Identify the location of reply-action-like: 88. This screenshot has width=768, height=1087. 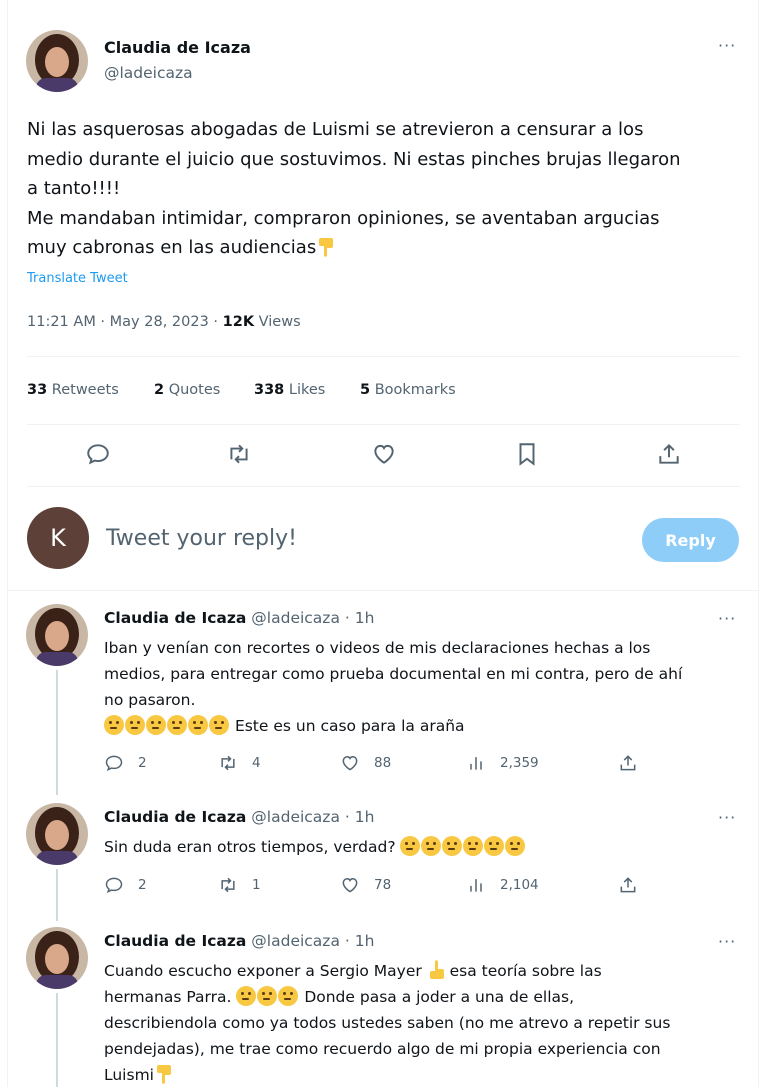
(365, 763).